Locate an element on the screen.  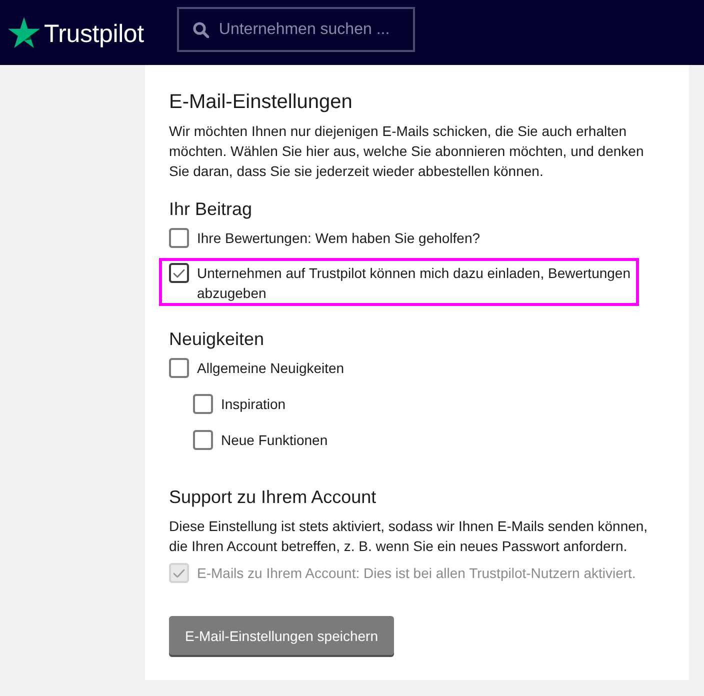
search-icon is located at coordinates (200, 30).